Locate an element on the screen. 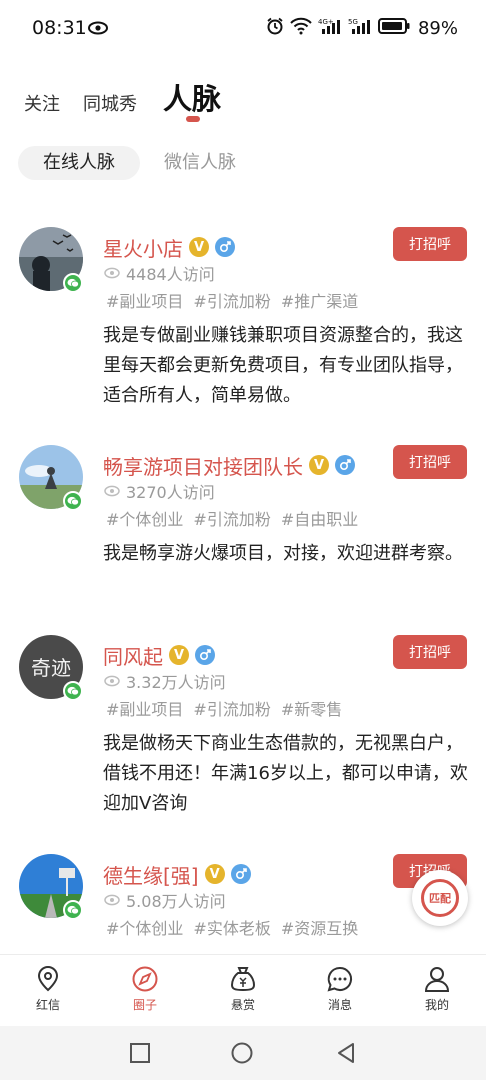  visit-row: 4484人访问 is located at coordinates (159, 273).